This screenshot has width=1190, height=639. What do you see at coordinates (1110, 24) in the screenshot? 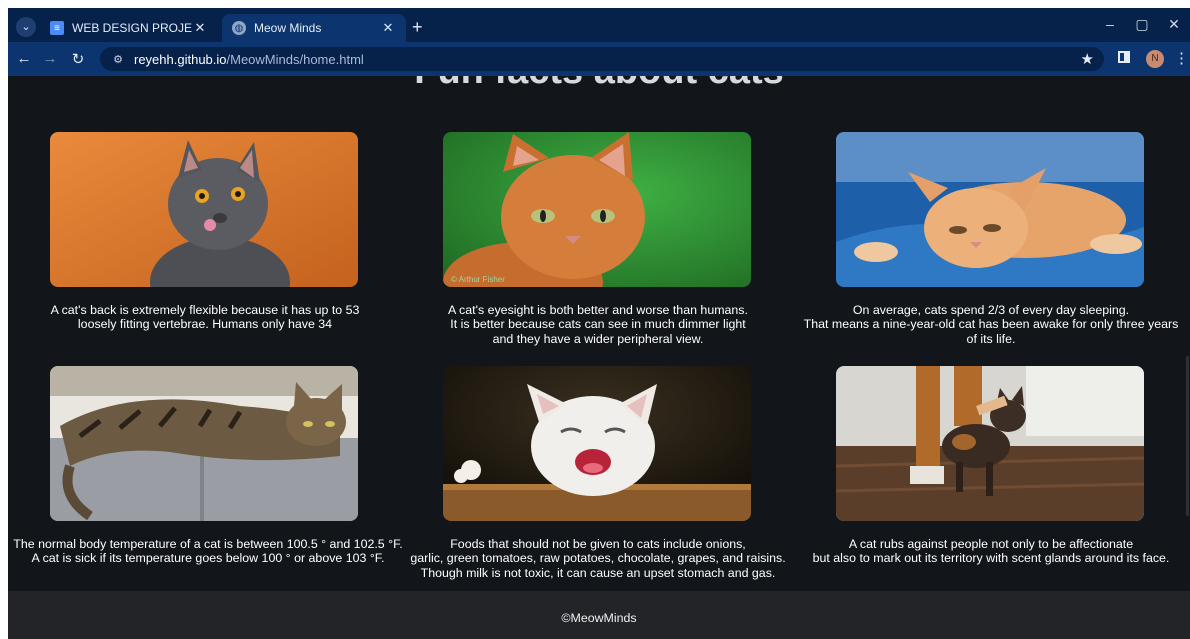
I see `minimize-icon: –` at bounding box center [1110, 24].